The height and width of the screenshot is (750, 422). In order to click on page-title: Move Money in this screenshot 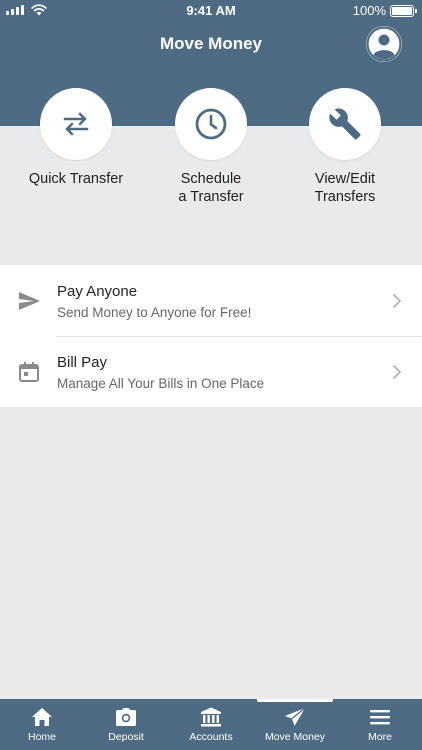, I will do `click(211, 43)`.